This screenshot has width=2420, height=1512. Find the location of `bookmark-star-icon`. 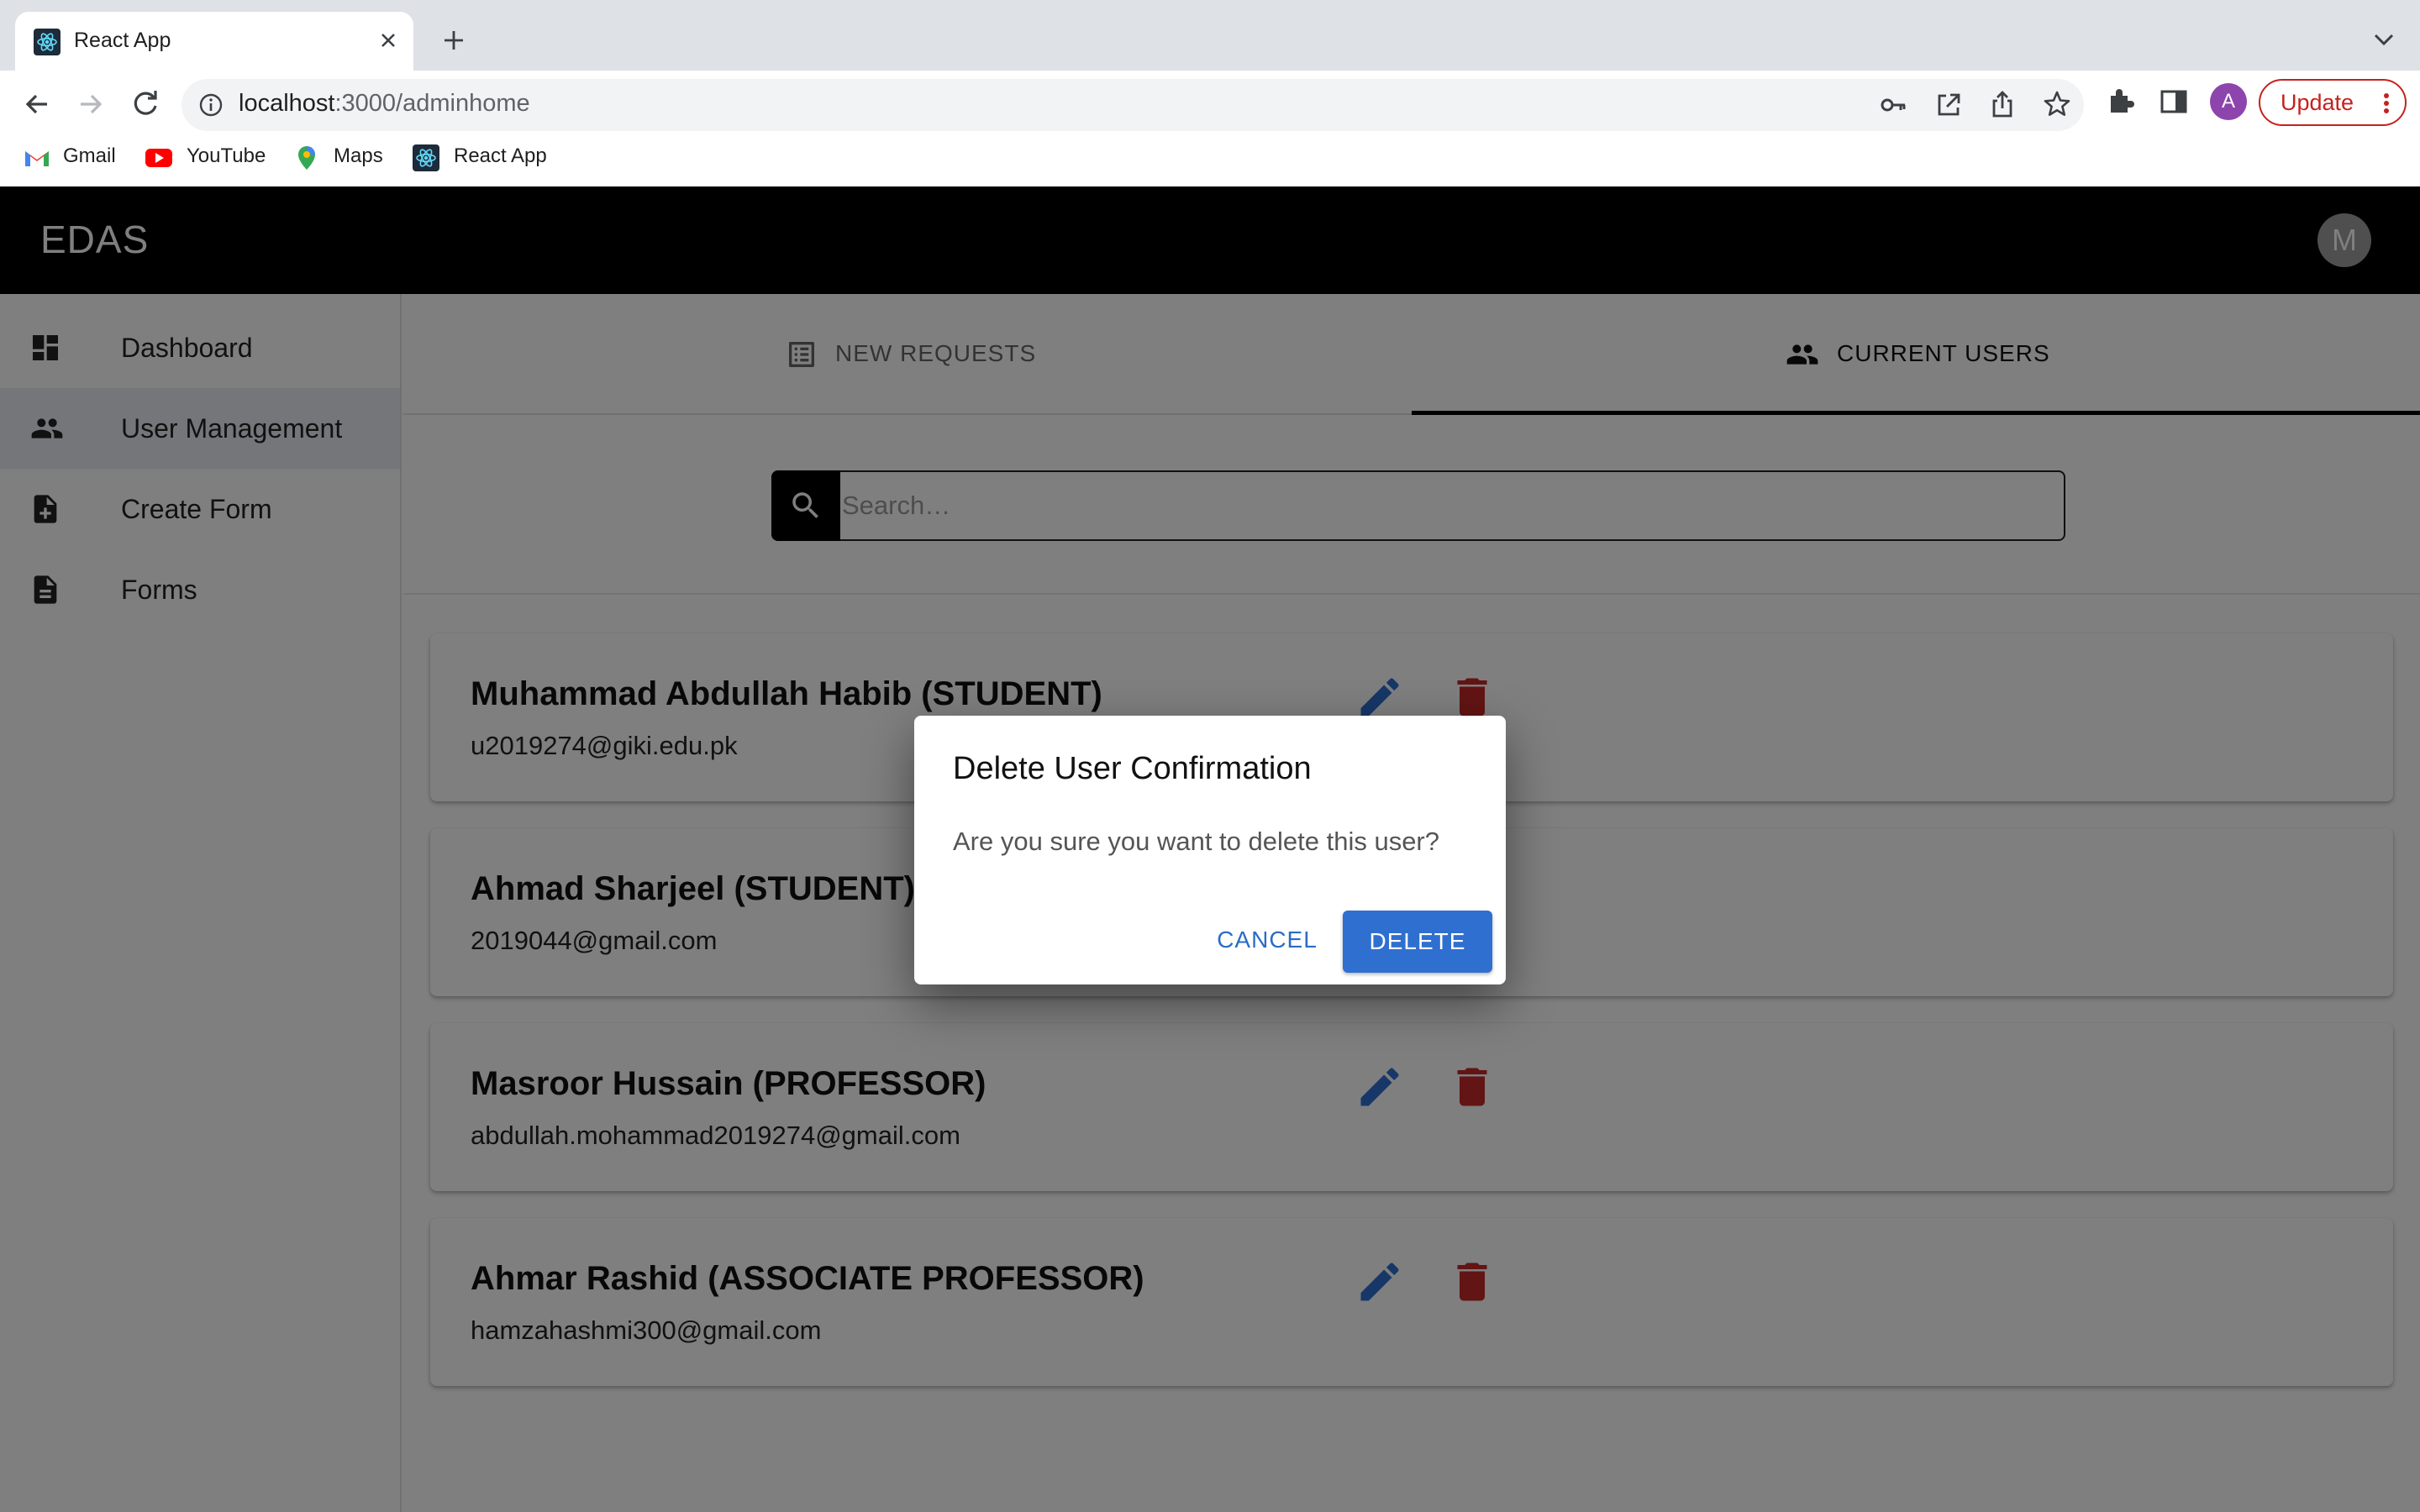

bookmark-star-icon is located at coordinates (2057, 104).